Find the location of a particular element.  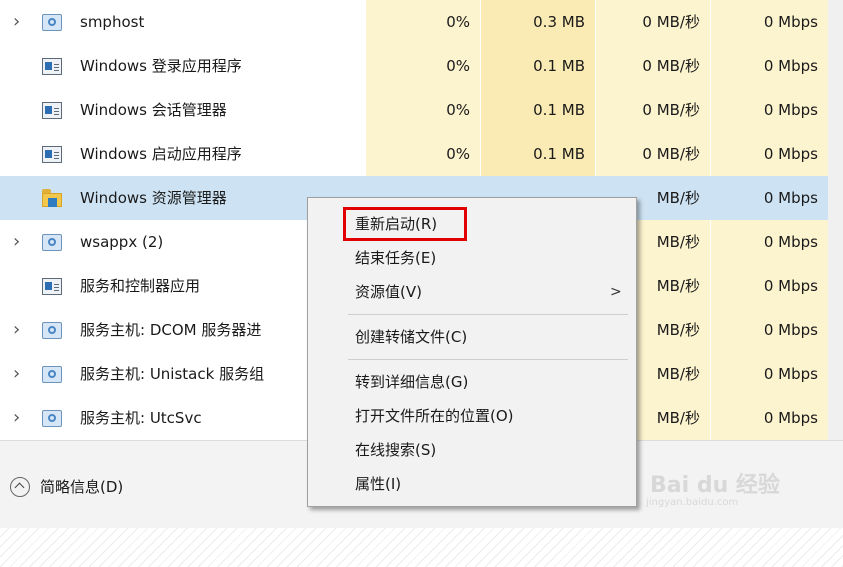

memory-value: 0.3 MB is located at coordinates (538, 22).